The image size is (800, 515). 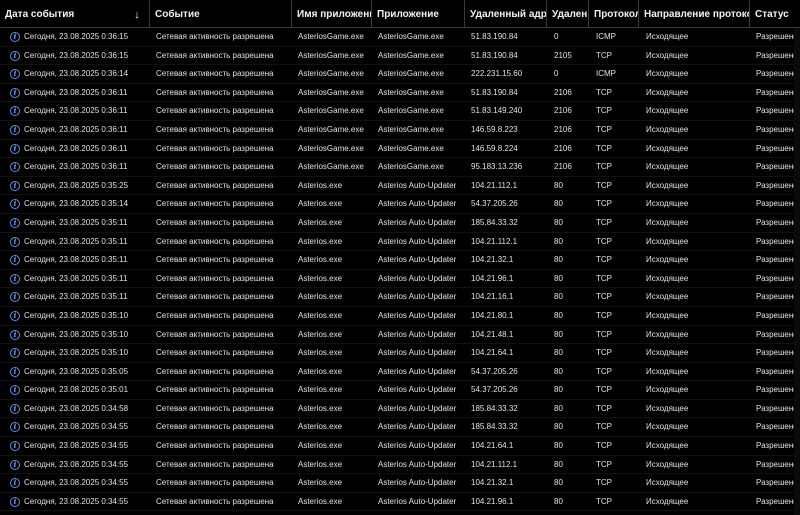 I want to click on column-header-date: Дата события, so click(x=75, y=14).